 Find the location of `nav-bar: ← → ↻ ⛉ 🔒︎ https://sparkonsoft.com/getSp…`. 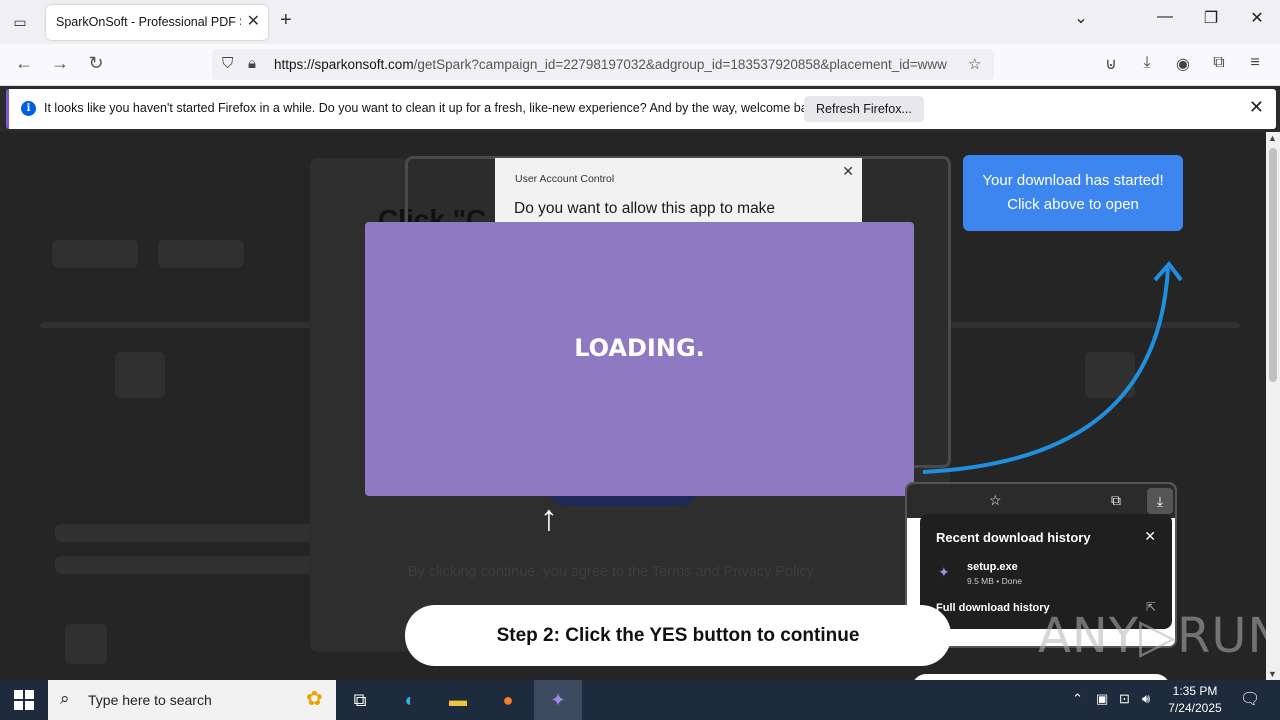

nav-bar: ← → ↻ ⛉ 🔒︎ https://sparkonsoft.com/getSp… is located at coordinates (640, 65).